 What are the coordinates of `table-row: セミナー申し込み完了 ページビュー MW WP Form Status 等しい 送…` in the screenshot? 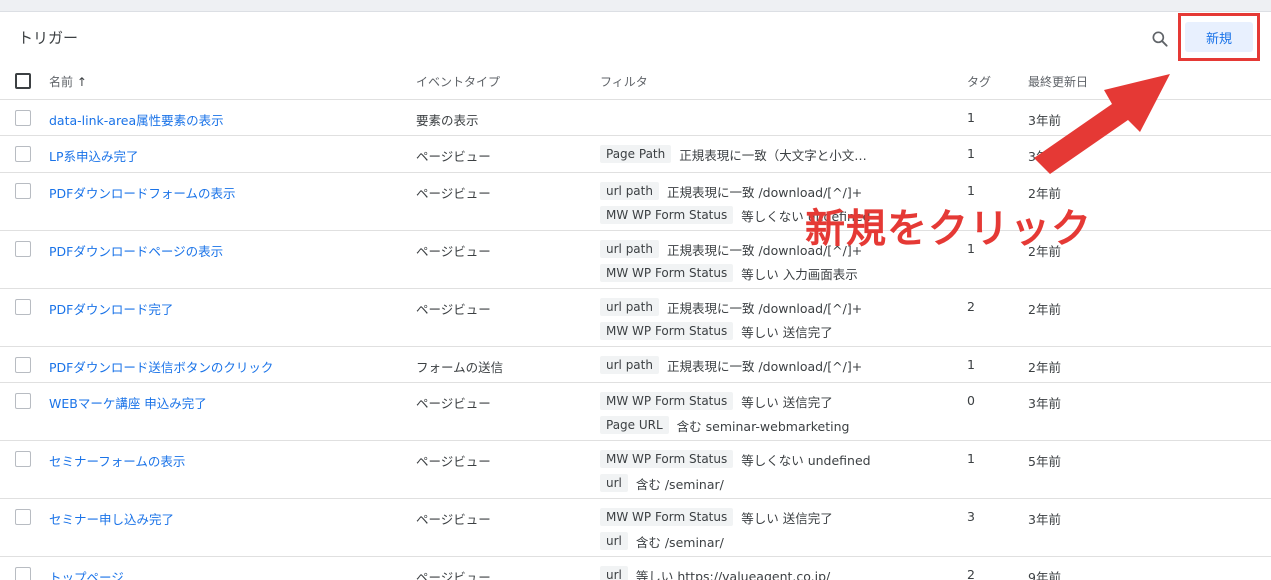 It's located at (635, 528).